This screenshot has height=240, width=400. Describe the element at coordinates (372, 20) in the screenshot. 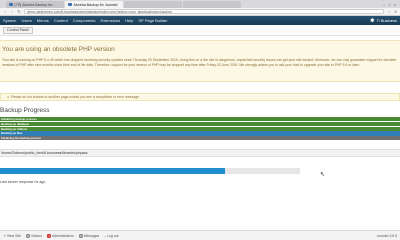

I see `joomla-logo-icon: ✱` at that location.